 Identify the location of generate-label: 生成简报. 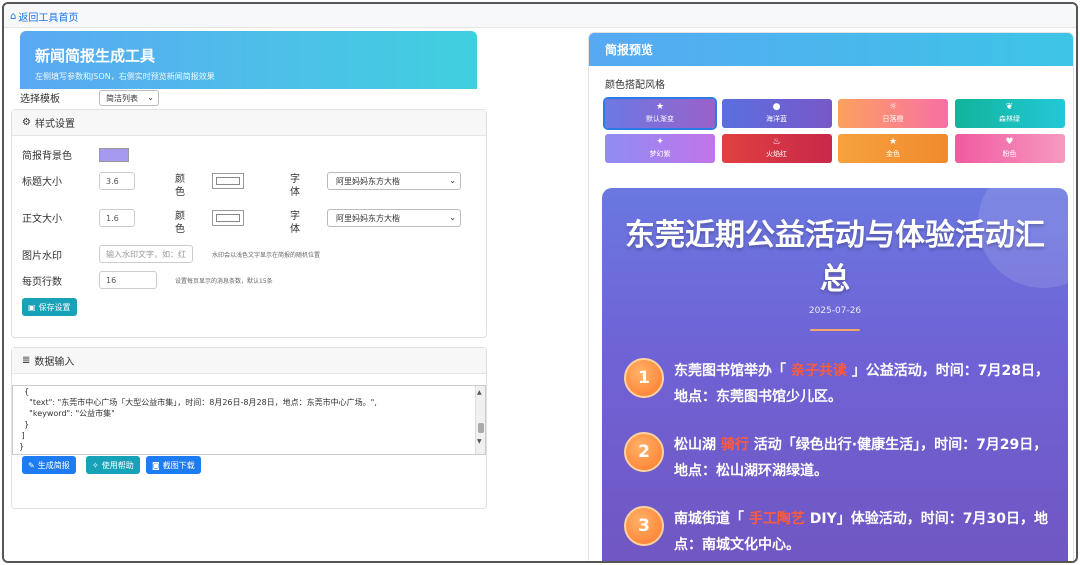
(53, 465).